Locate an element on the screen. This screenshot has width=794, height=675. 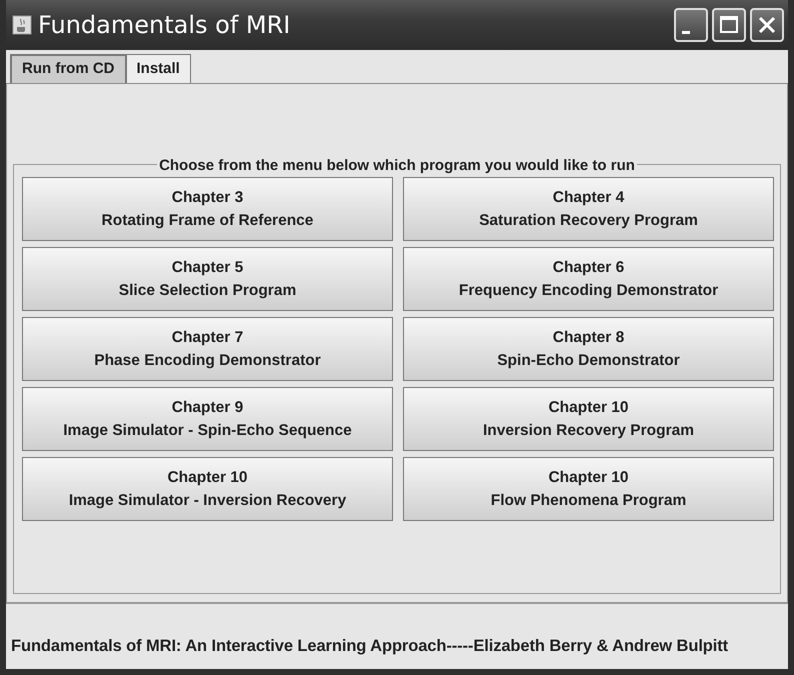
credits-text: Fundamentals of MRI: An Interactive Learning Approach-----Elizabeth Berry & Andrew Bulpitt is located at coordinates (369, 647).